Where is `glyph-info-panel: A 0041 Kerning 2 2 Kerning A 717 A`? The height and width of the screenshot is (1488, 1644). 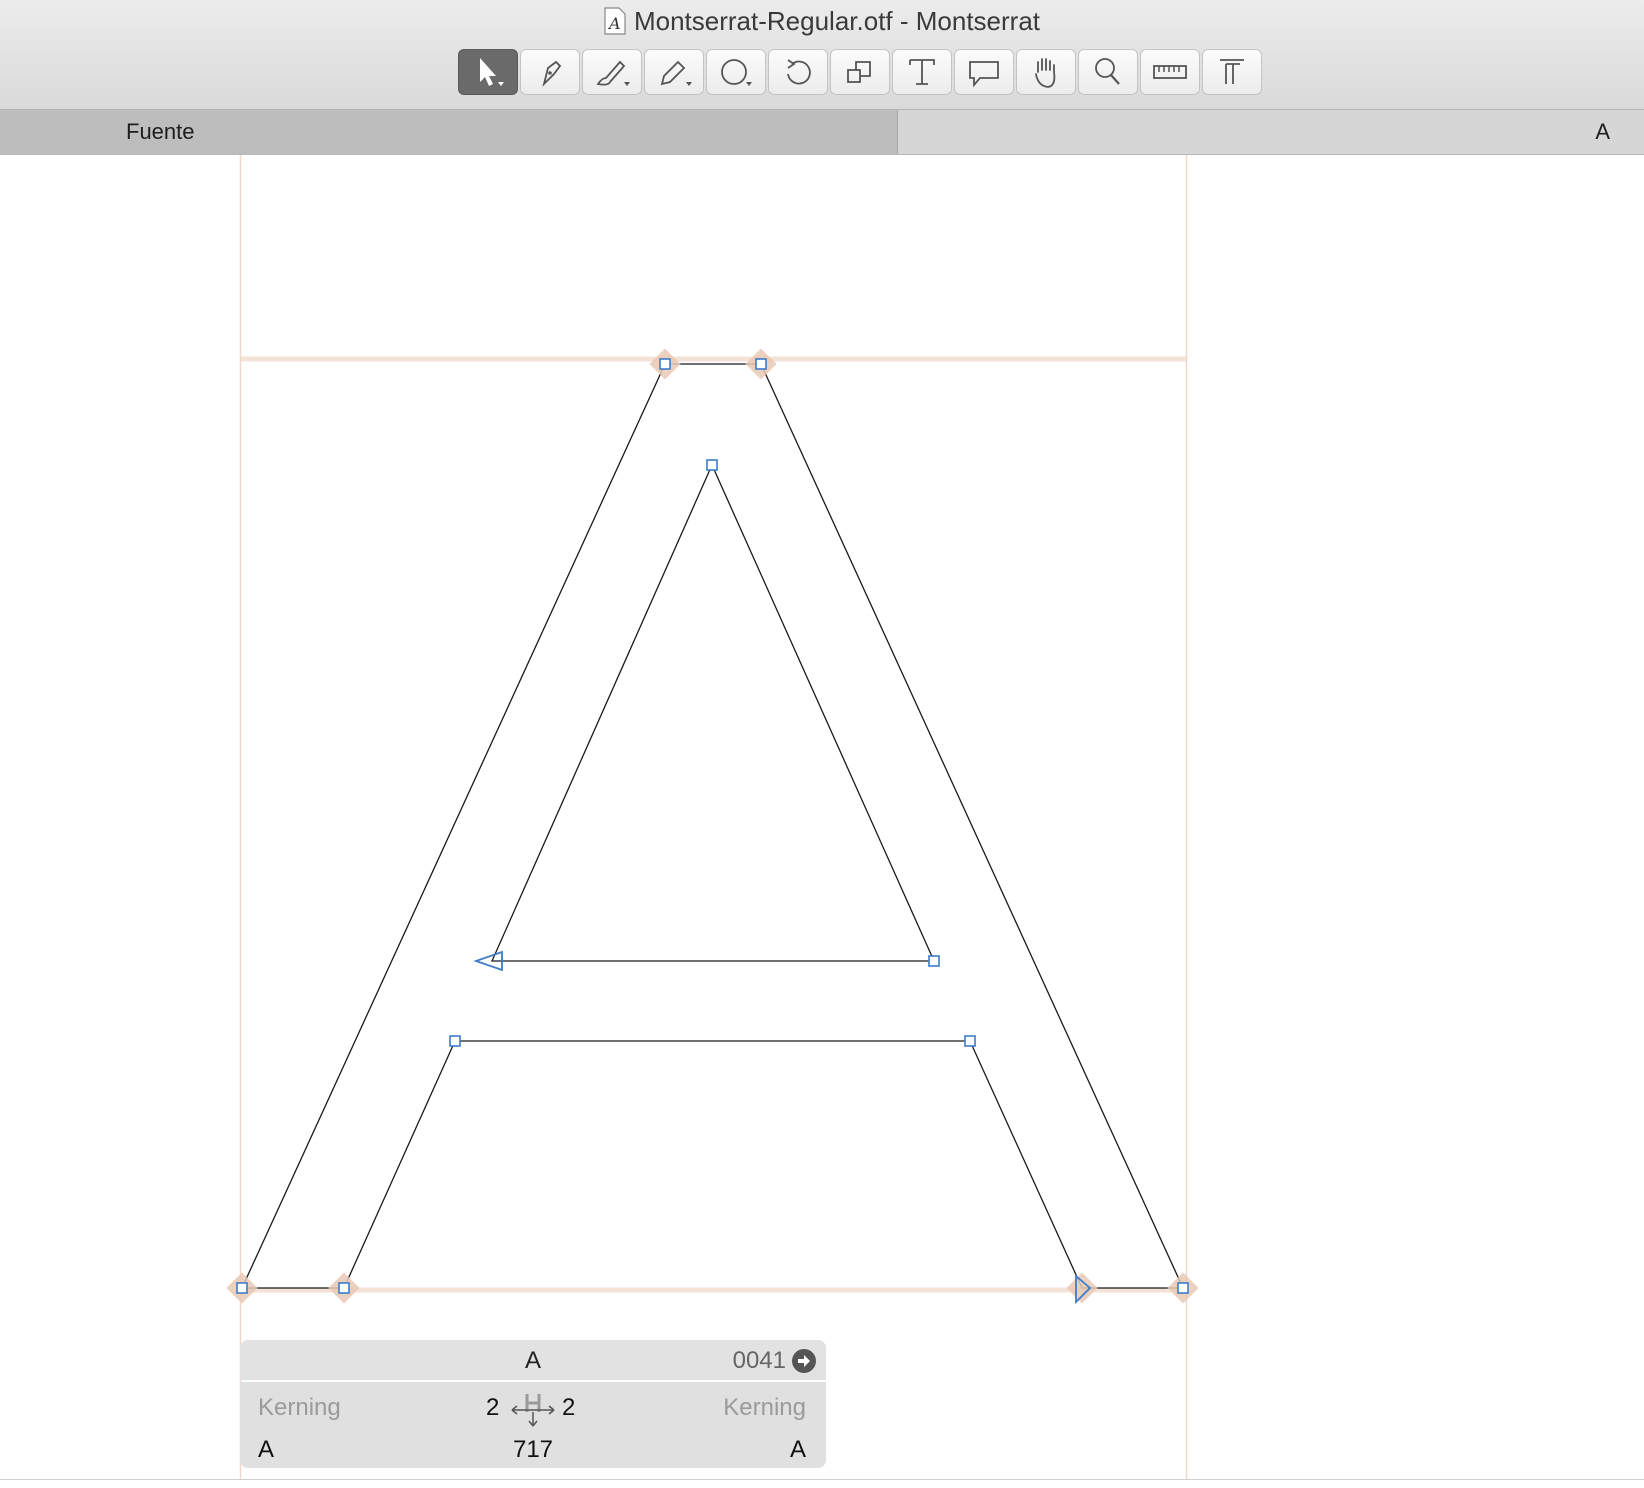
glyph-info-panel: A 0041 Kerning 2 2 Kerning A 717 A is located at coordinates (533, 1404).